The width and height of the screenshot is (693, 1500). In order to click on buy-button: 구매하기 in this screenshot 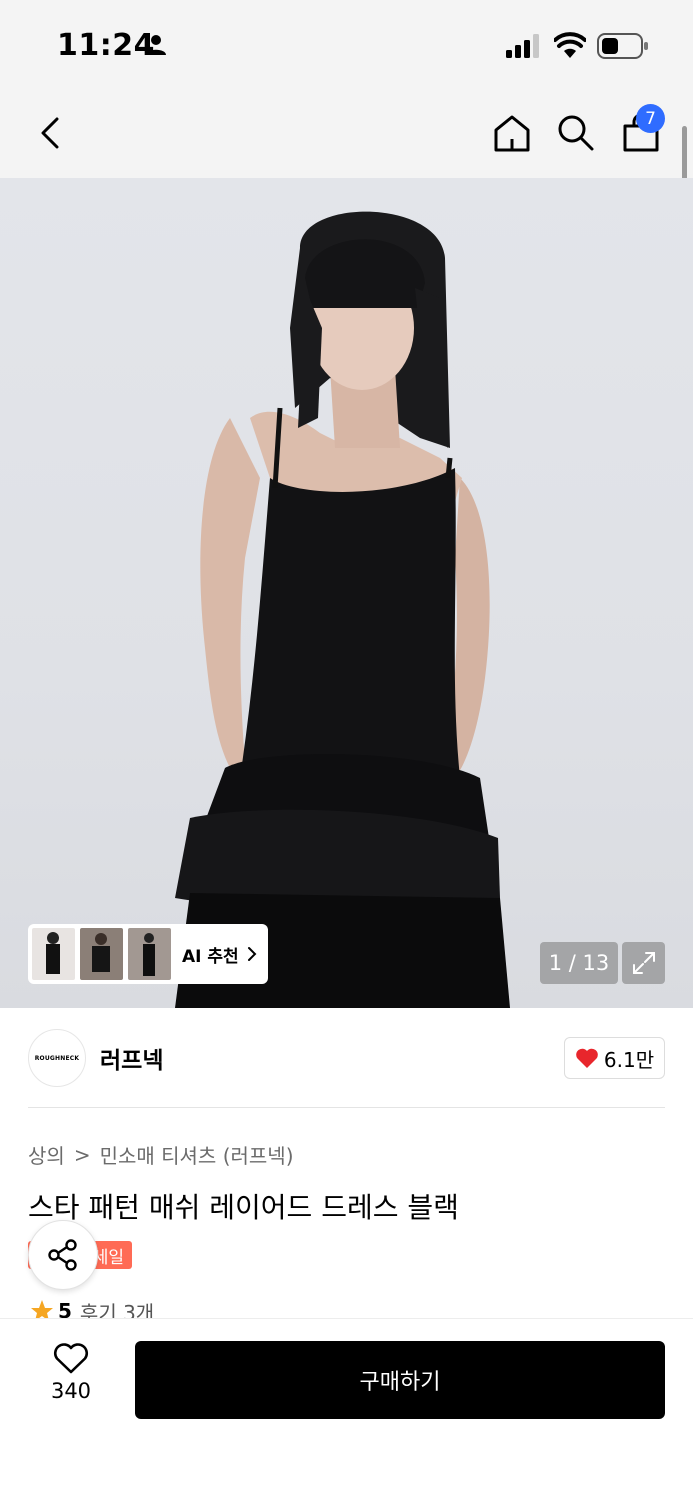, I will do `click(400, 1380)`.